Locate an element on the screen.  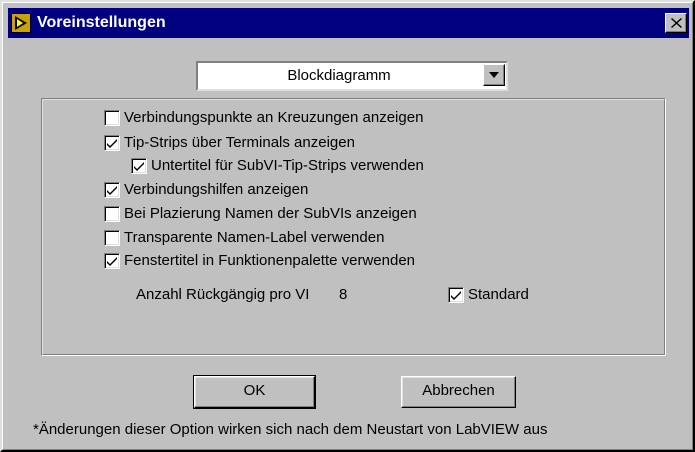
close-button is located at coordinates (676, 23).